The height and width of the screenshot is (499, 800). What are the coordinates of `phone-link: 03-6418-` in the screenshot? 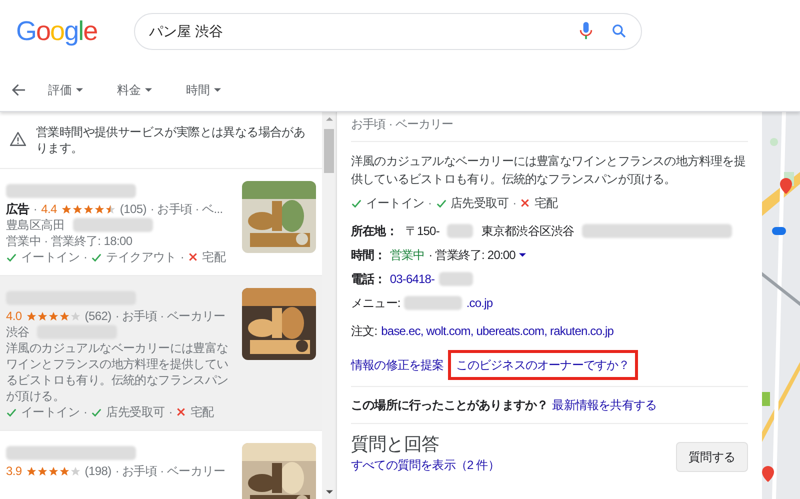 It's located at (412, 279).